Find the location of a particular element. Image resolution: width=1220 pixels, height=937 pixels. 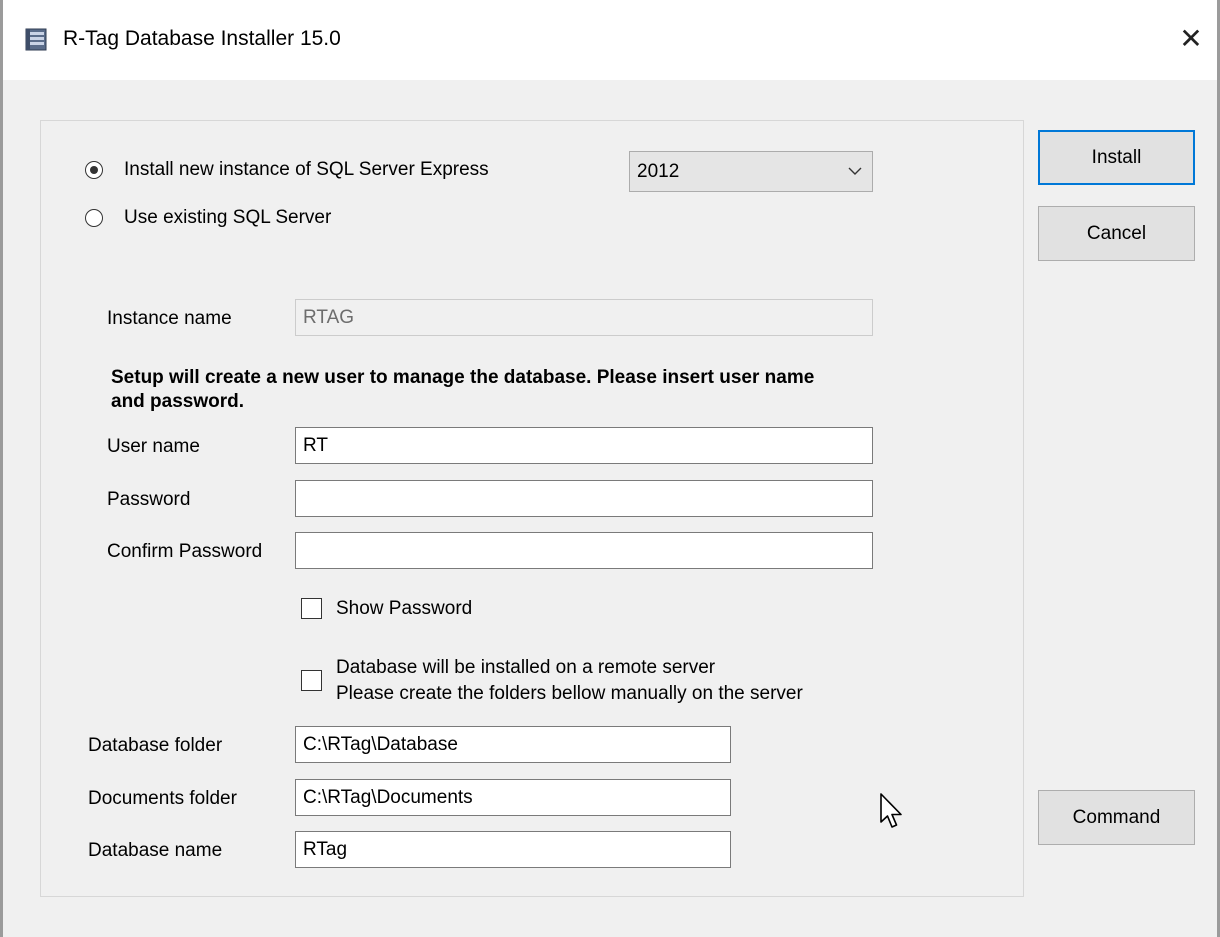

confirm-password-input is located at coordinates (584, 550).